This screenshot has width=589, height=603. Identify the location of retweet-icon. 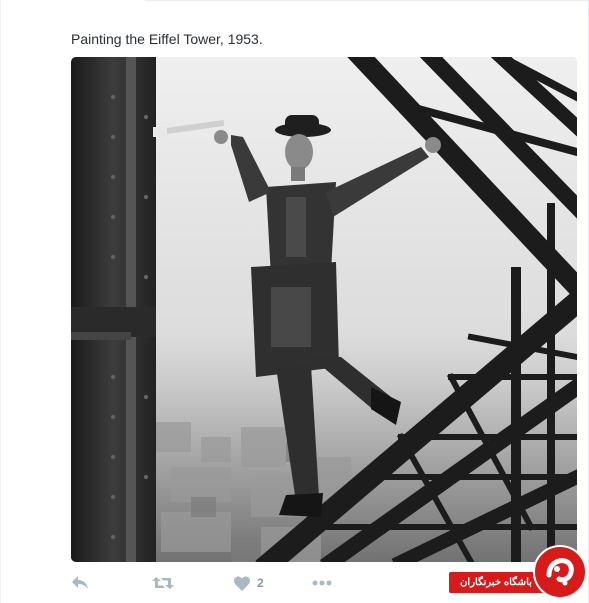
(163, 583).